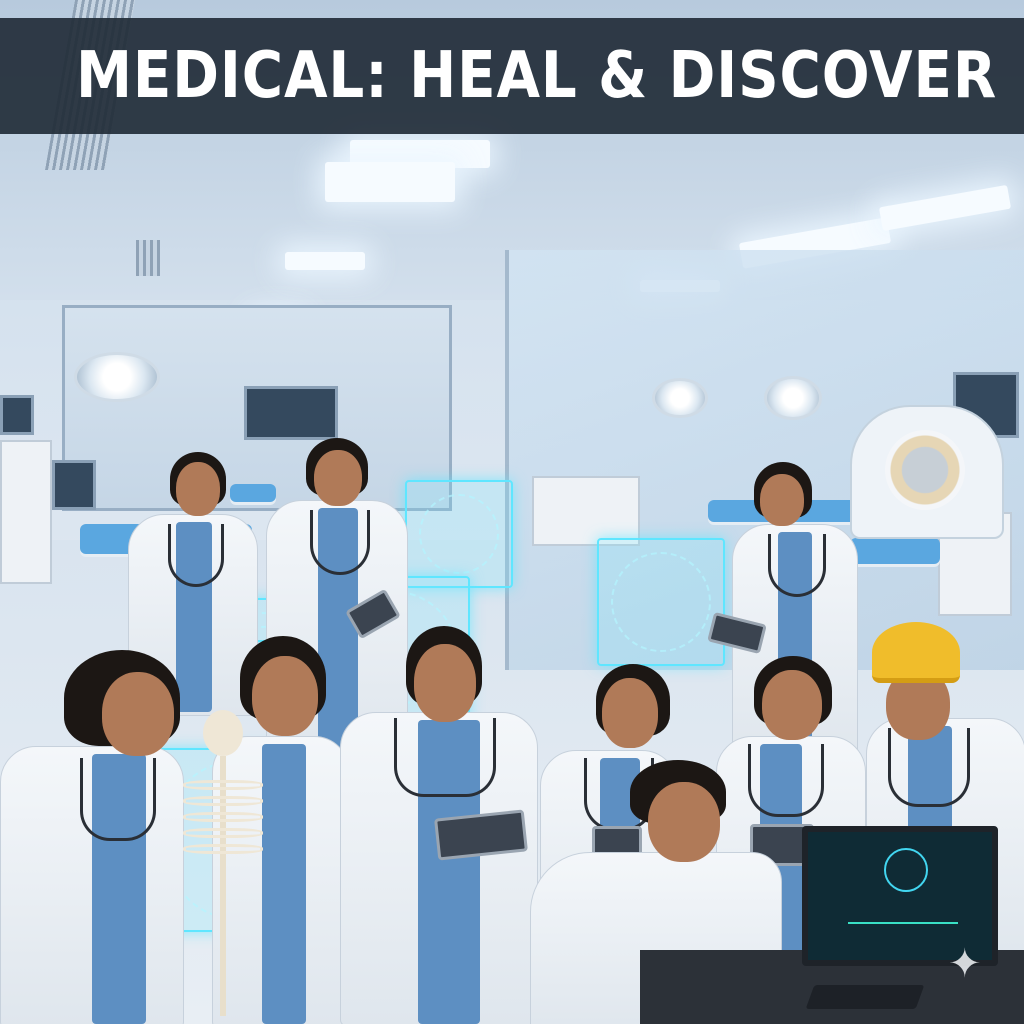  What do you see at coordinates (440, 825) in the screenshot?
I see `doctor-front-tablet` at bounding box center [440, 825].